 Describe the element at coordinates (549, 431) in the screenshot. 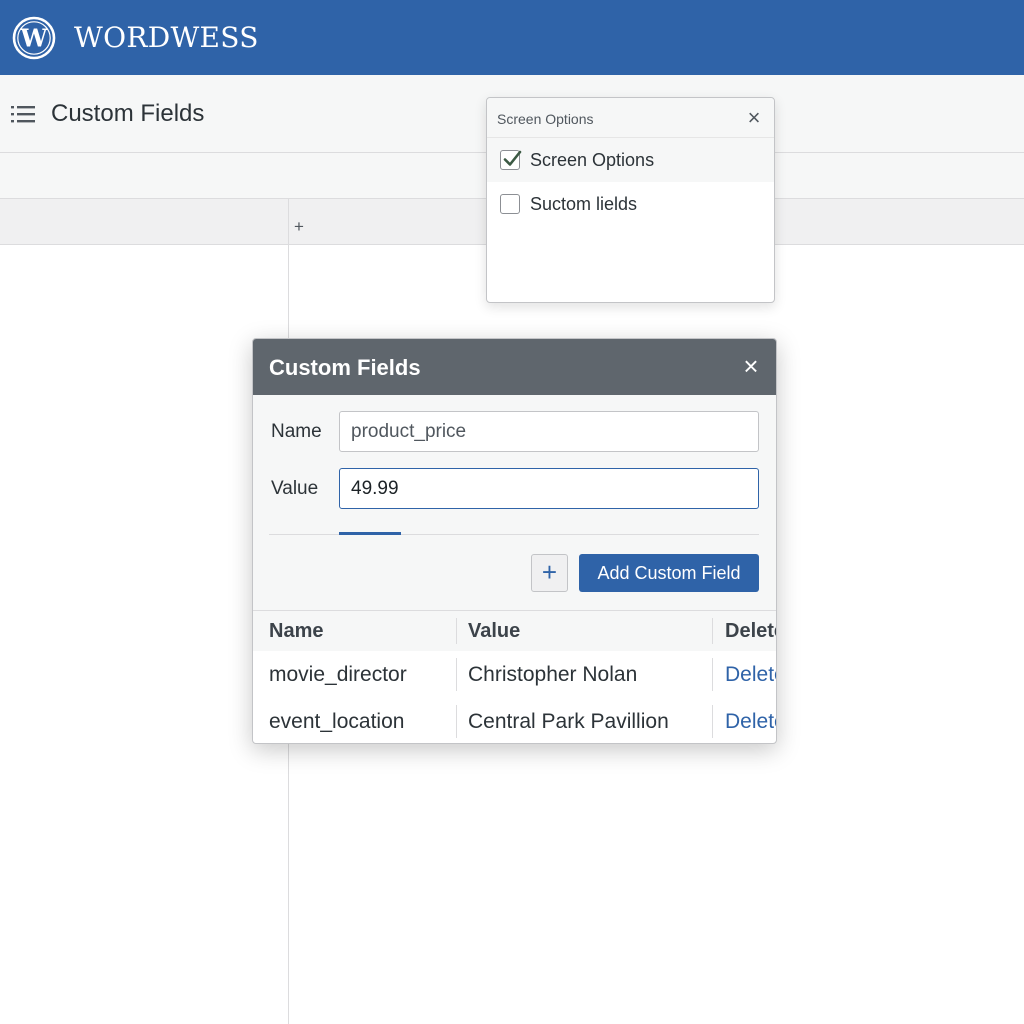

I see `name-input` at that location.